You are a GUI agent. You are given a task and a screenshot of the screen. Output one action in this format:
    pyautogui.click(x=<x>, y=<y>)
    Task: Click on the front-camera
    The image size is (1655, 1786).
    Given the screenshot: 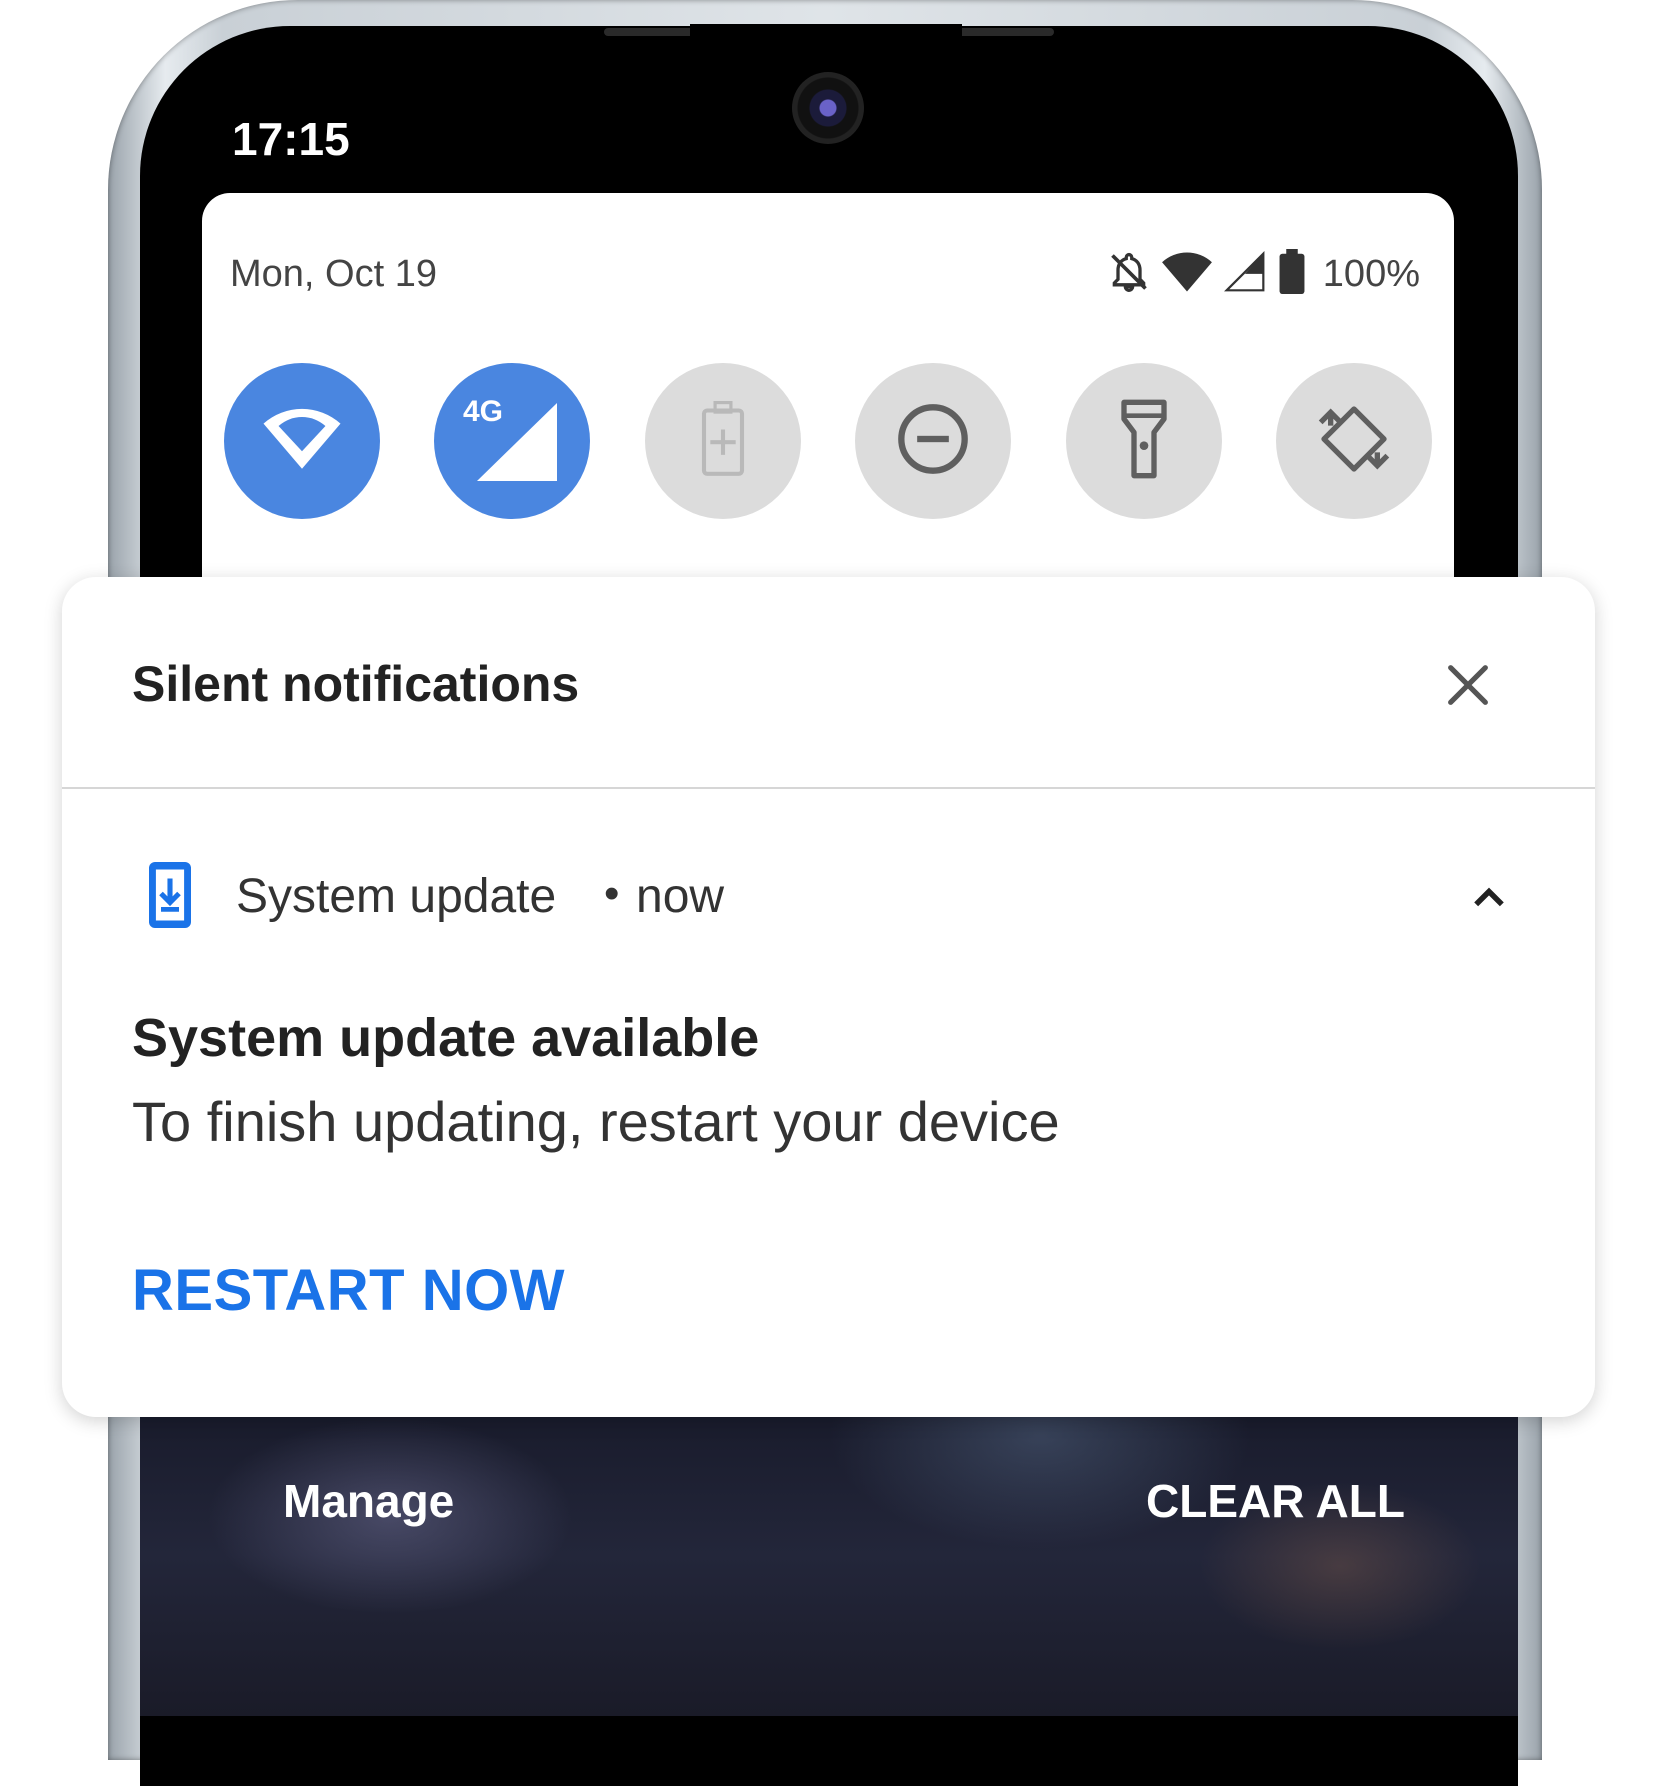 What is the action you would take?
    pyautogui.click(x=828, y=108)
    